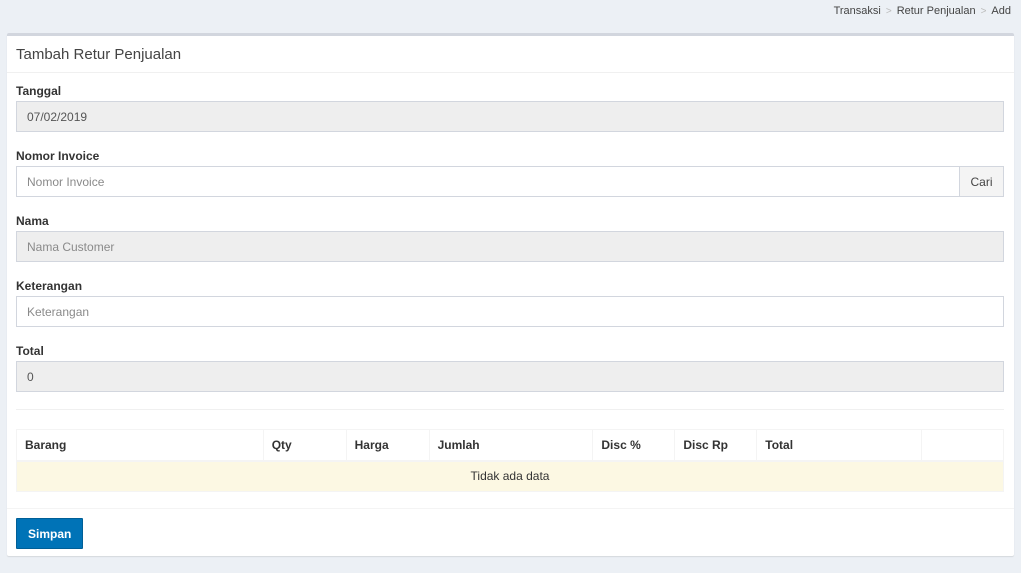 Image resolution: width=1021 pixels, height=573 pixels. I want to click on form-group-keterangan: Keterangan, so click(510, 297).